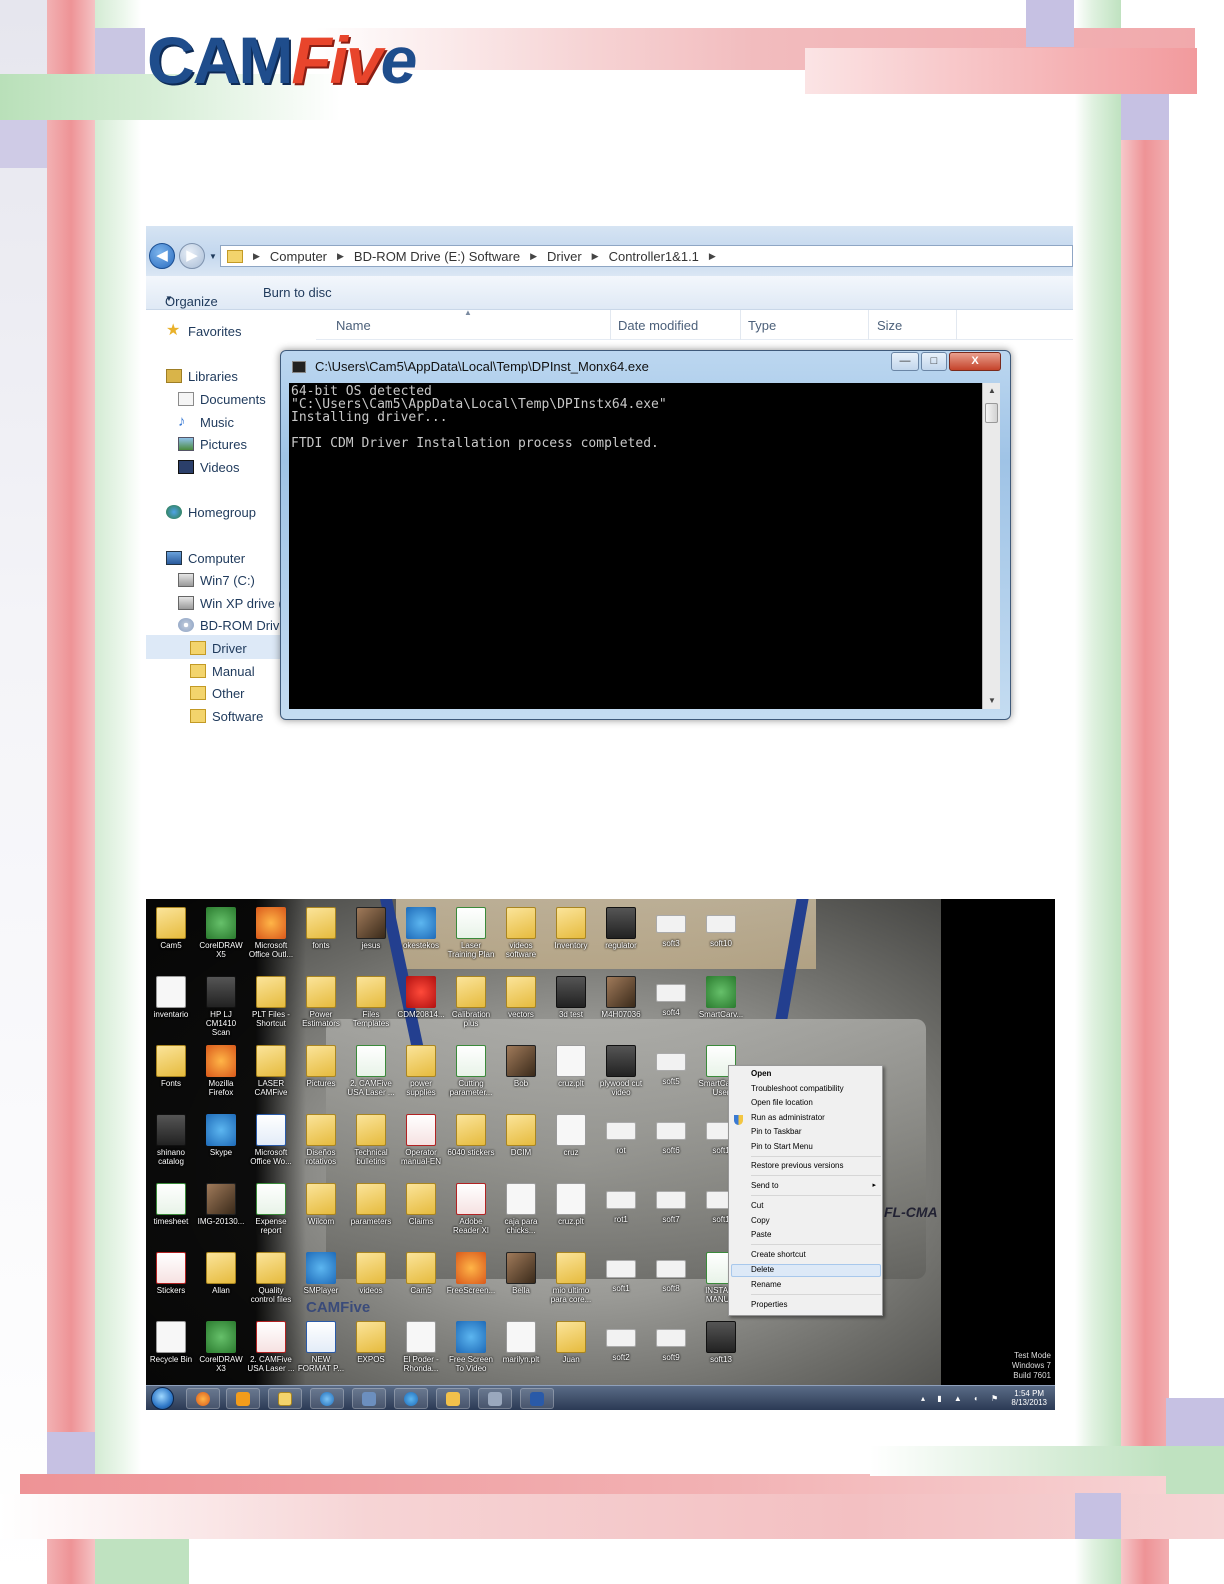 This screenshot has height=1584, width=1224. I want to click on desktop-icon: Files Templates, so click(371, 1005).